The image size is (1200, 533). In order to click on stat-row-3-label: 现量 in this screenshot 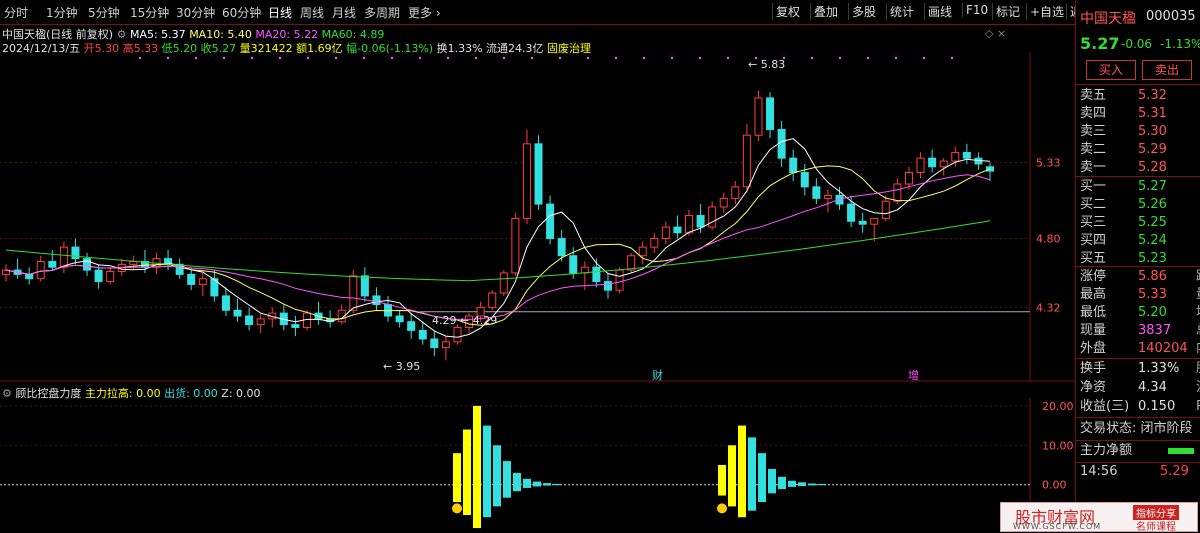, I will do `click(1093, 330)`.